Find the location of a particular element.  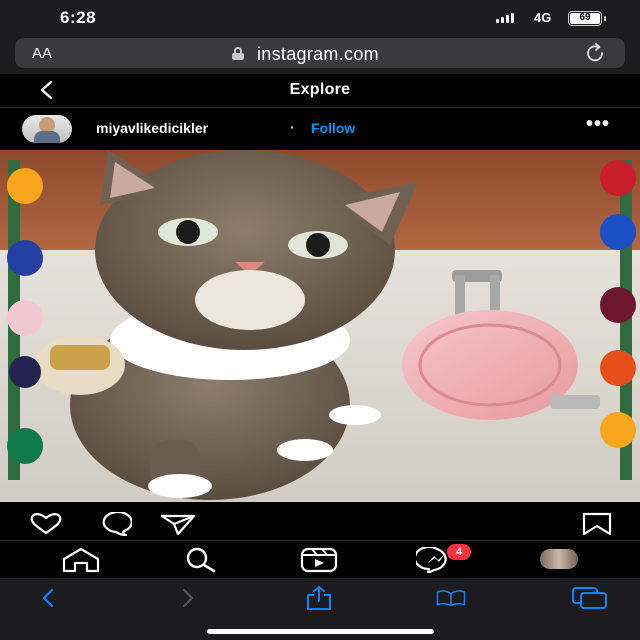

status-time: 6:28 is located at coordinates (78, 17).